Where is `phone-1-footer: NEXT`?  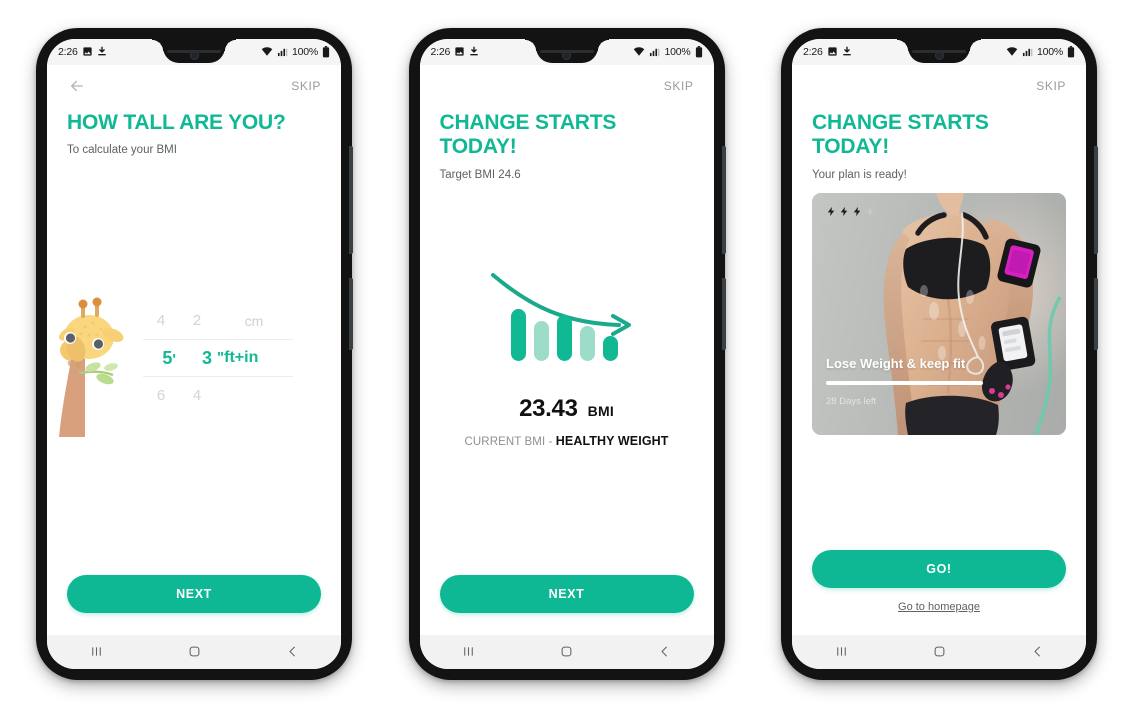 phone-1-footer: NEXT is located at coordinates (194, 604).